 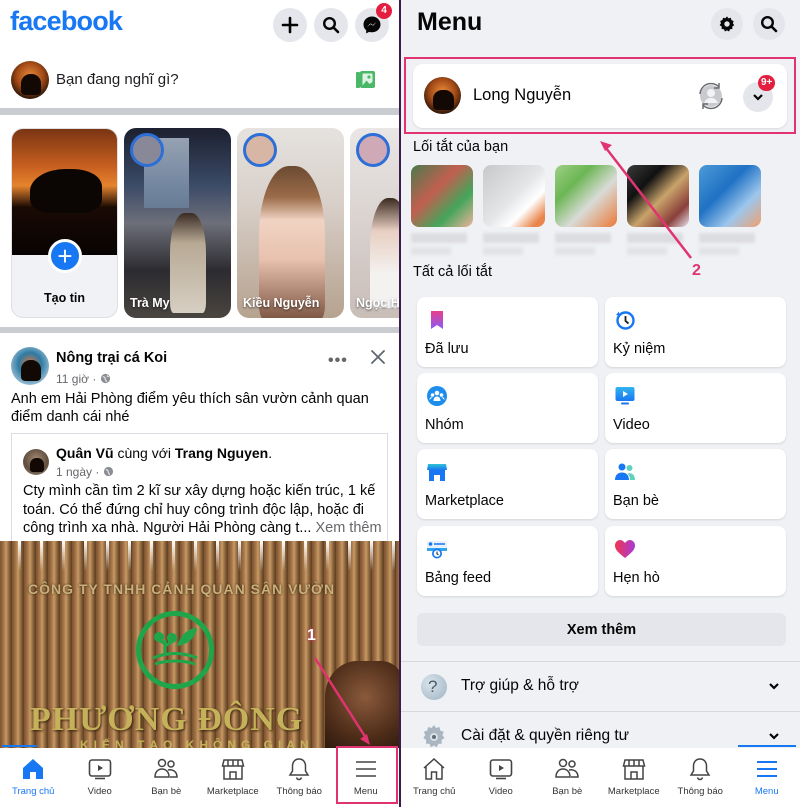 I want to click on nav-label: Menu, so click(x=766, y=791).